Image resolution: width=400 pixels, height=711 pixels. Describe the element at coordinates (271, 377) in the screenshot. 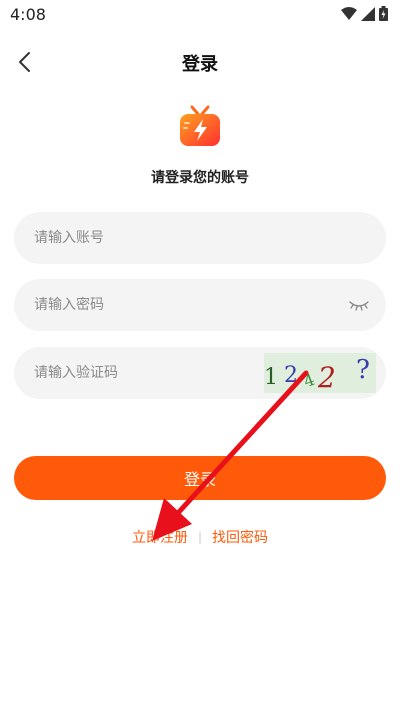

I see `captcha-char: 1` at that location.